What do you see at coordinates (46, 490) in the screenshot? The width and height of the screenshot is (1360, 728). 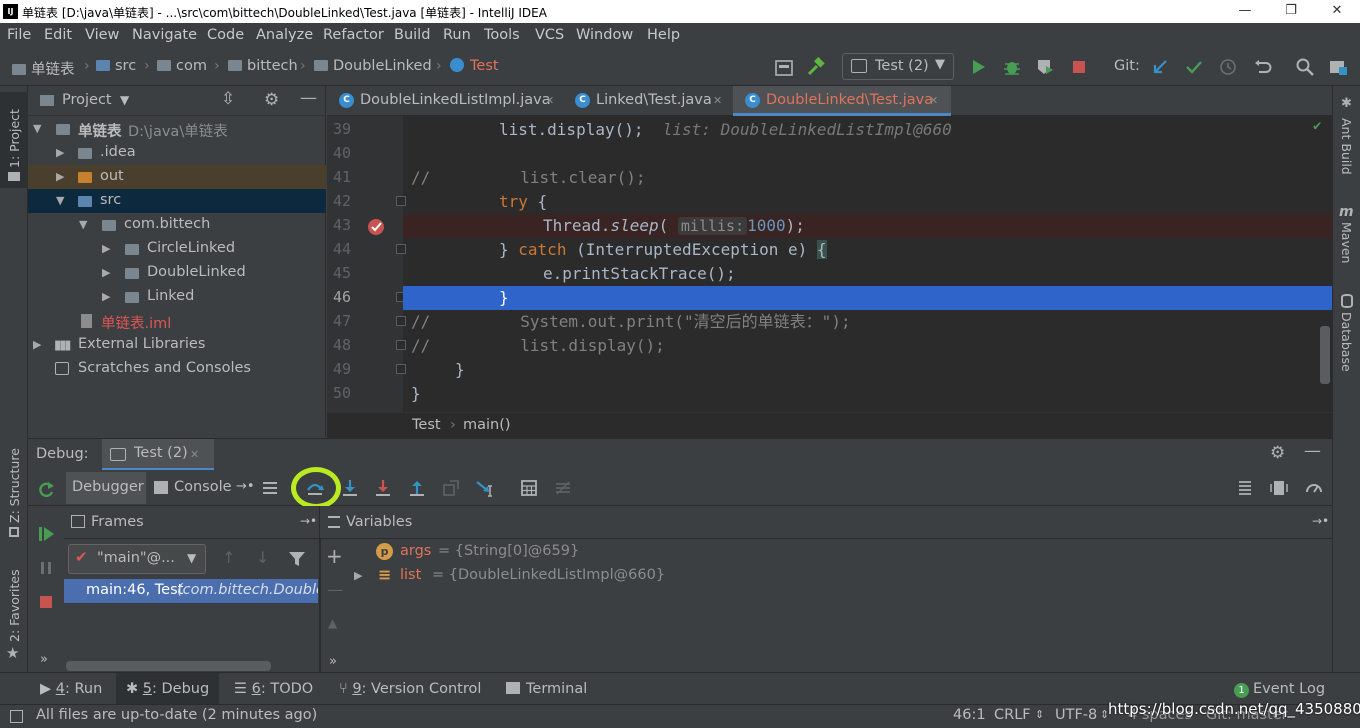 I see `rerun-icon` at bounding box center [46, 490].